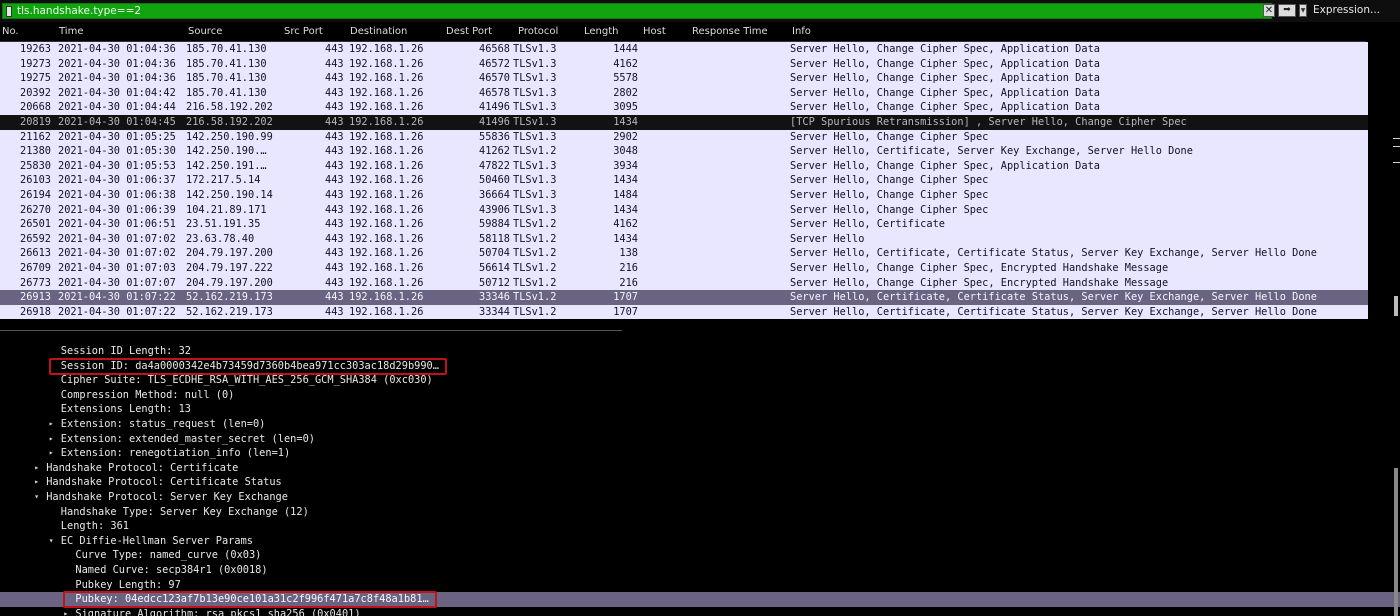  I want to click on packet-source: 185.70.41.130, so click(226, 63).